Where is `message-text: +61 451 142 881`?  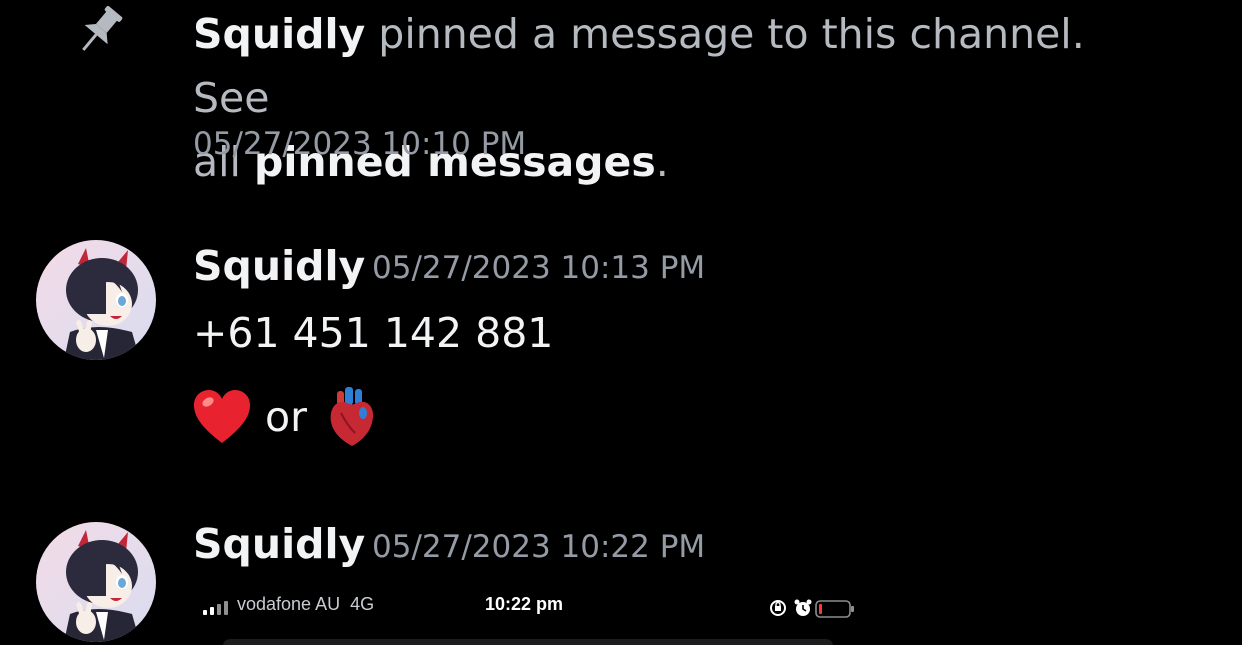
message-text: +61 451 142 881 is located at coordinates (373, 333).